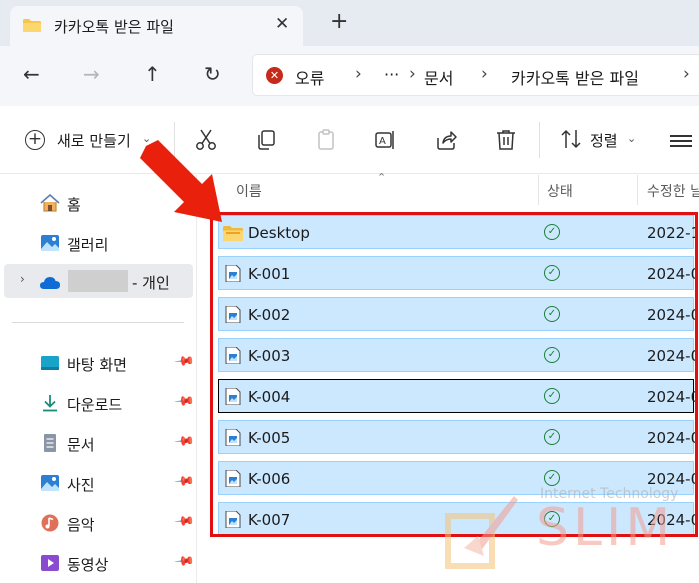 This screenshot has height=583, width=699. What do you see at coordinates (326, 140) in the screenshot?
I see `paste-icon` at bounding box center [326, 140].